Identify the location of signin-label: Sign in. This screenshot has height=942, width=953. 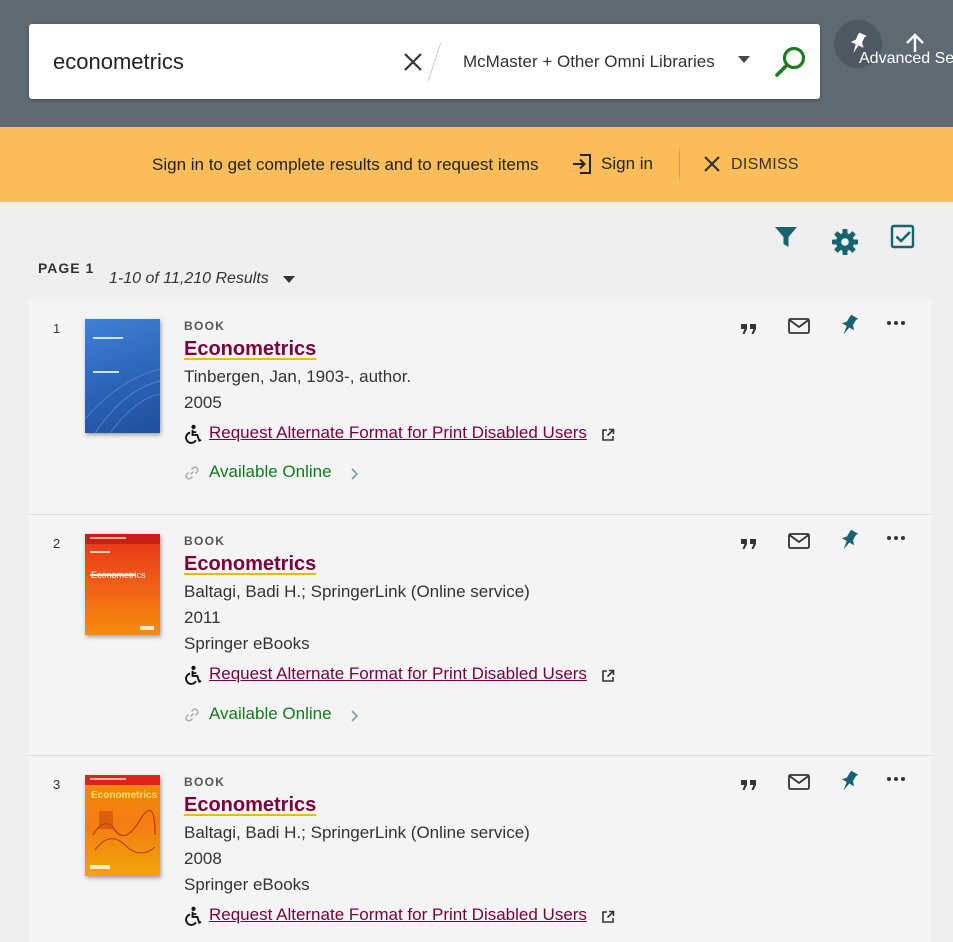
(627, 163).